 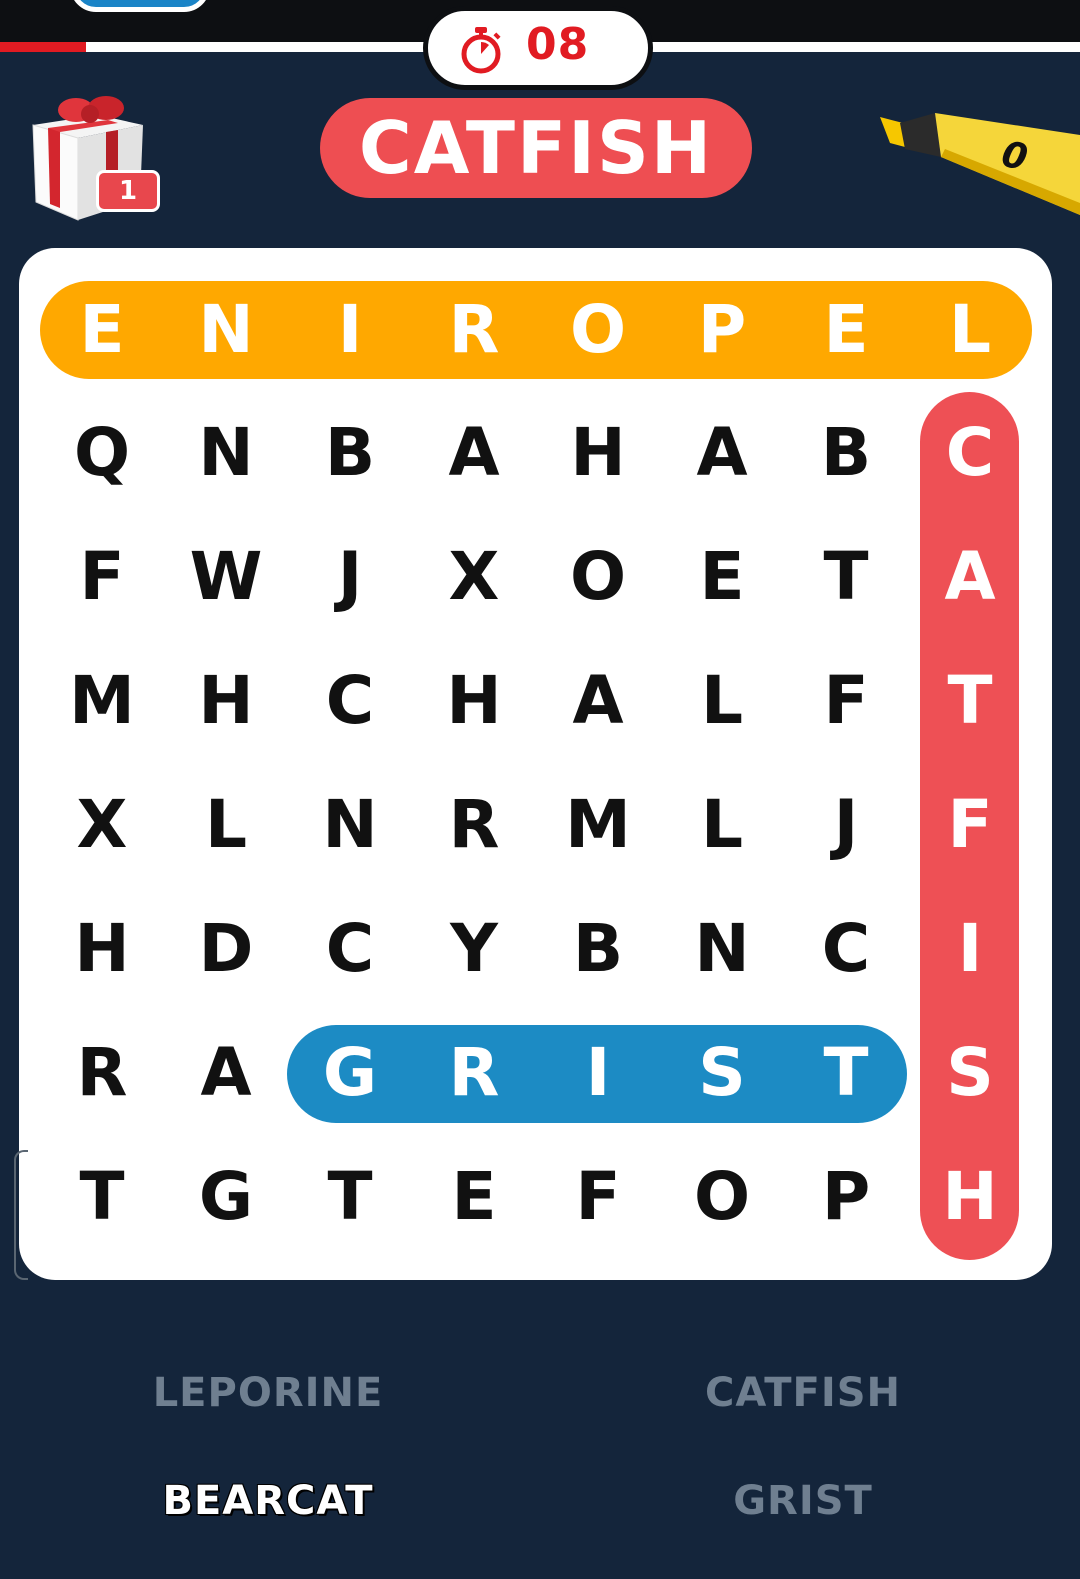 I want to click on highlighter-icon, so click(x=977, y=162).